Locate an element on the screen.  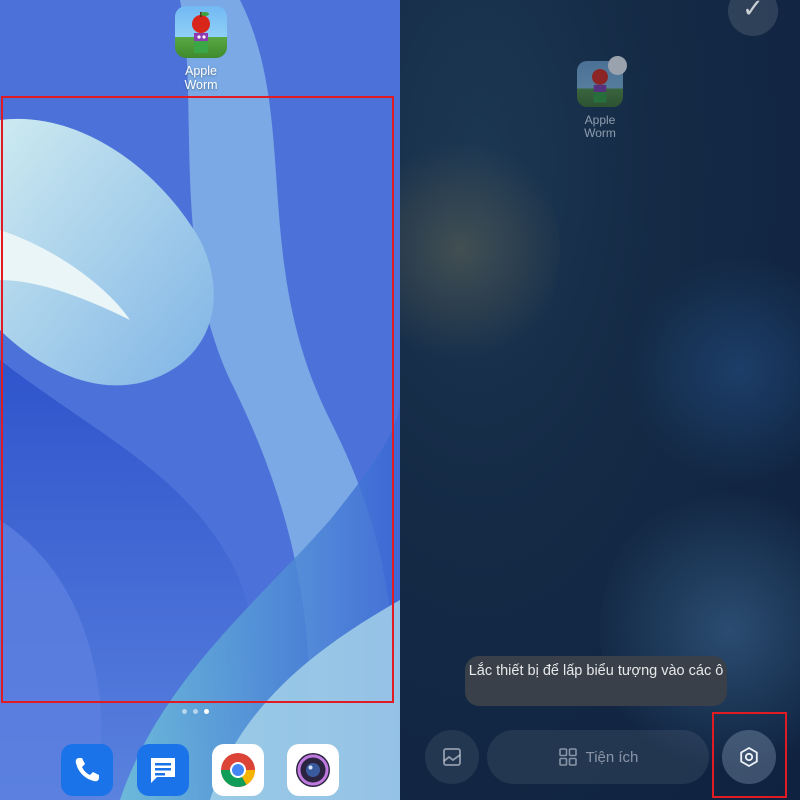
page-dot-active is located at coordinates (206, 711).